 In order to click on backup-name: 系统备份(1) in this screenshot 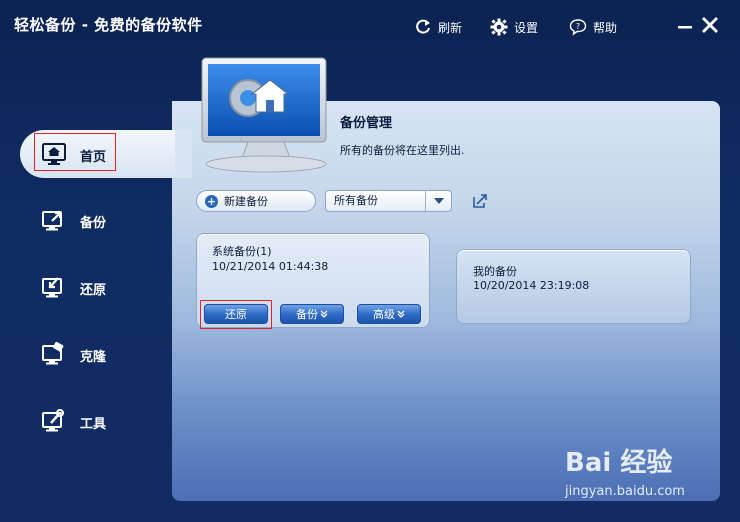, I will do `click(242, 251)`.